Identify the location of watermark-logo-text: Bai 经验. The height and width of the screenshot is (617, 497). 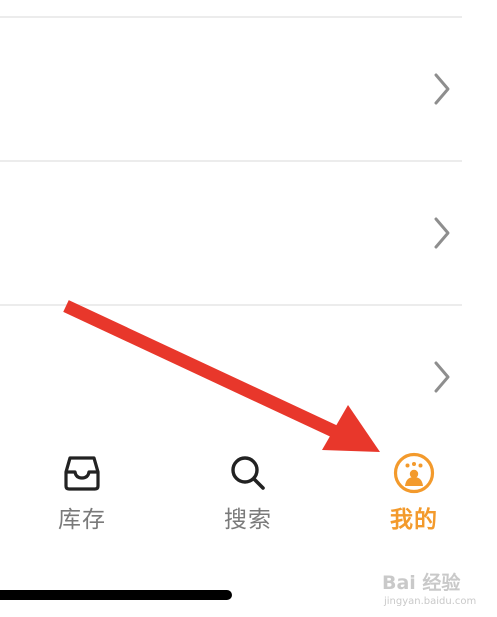
(421, 583).